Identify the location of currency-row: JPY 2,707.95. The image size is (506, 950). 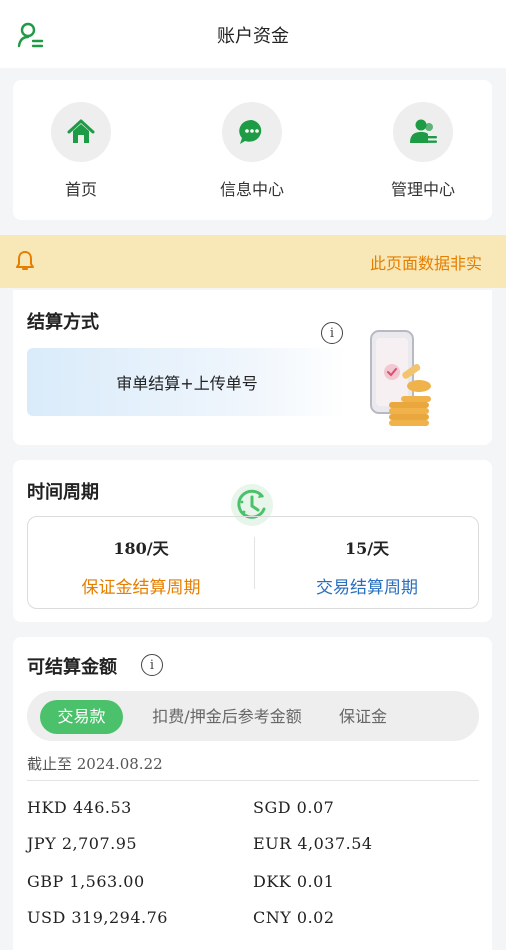
(82, 843).